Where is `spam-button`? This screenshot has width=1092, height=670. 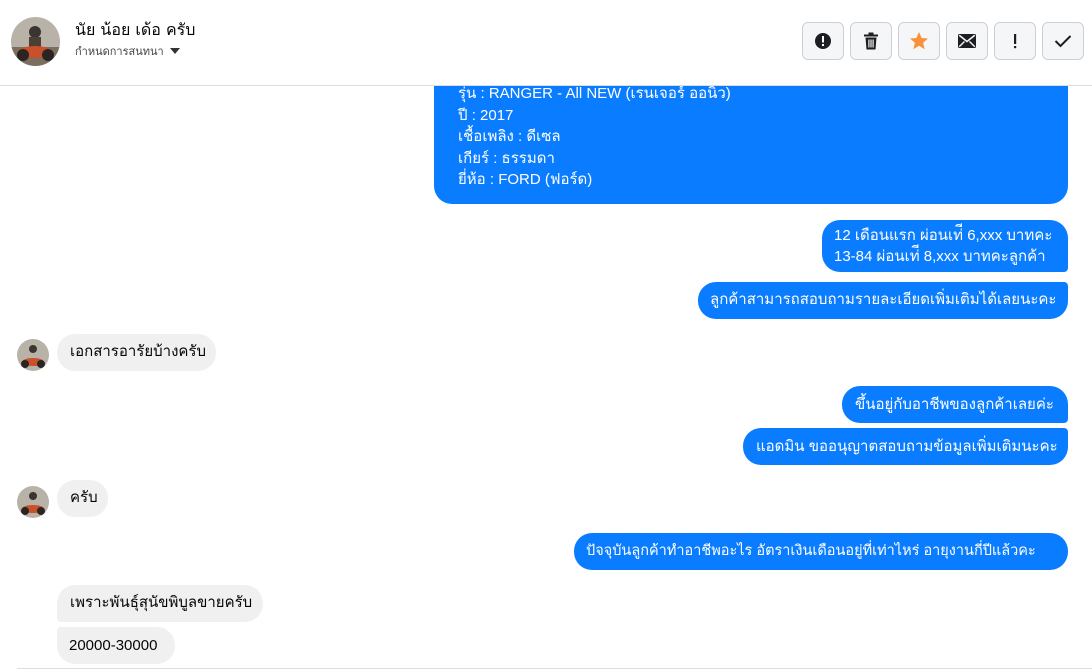
spam-button is located at coordinates (823, 41).